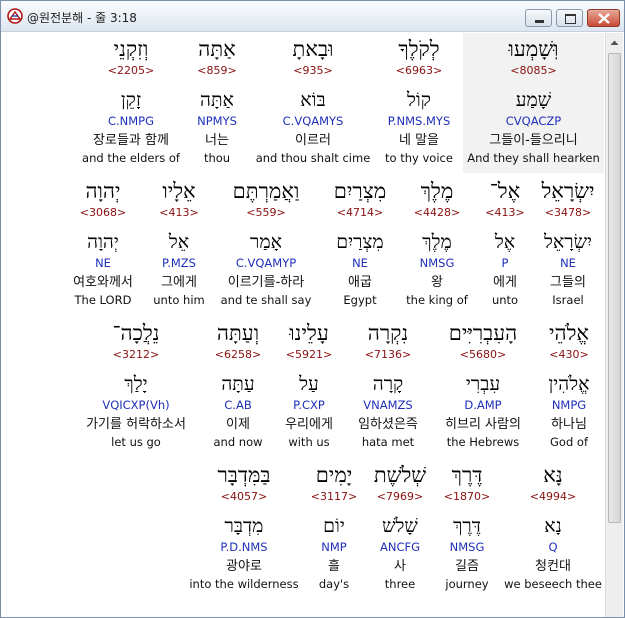 This screenshot has height=618, width=625. I want to click on english-gloss: let us go, so click(136, 442).